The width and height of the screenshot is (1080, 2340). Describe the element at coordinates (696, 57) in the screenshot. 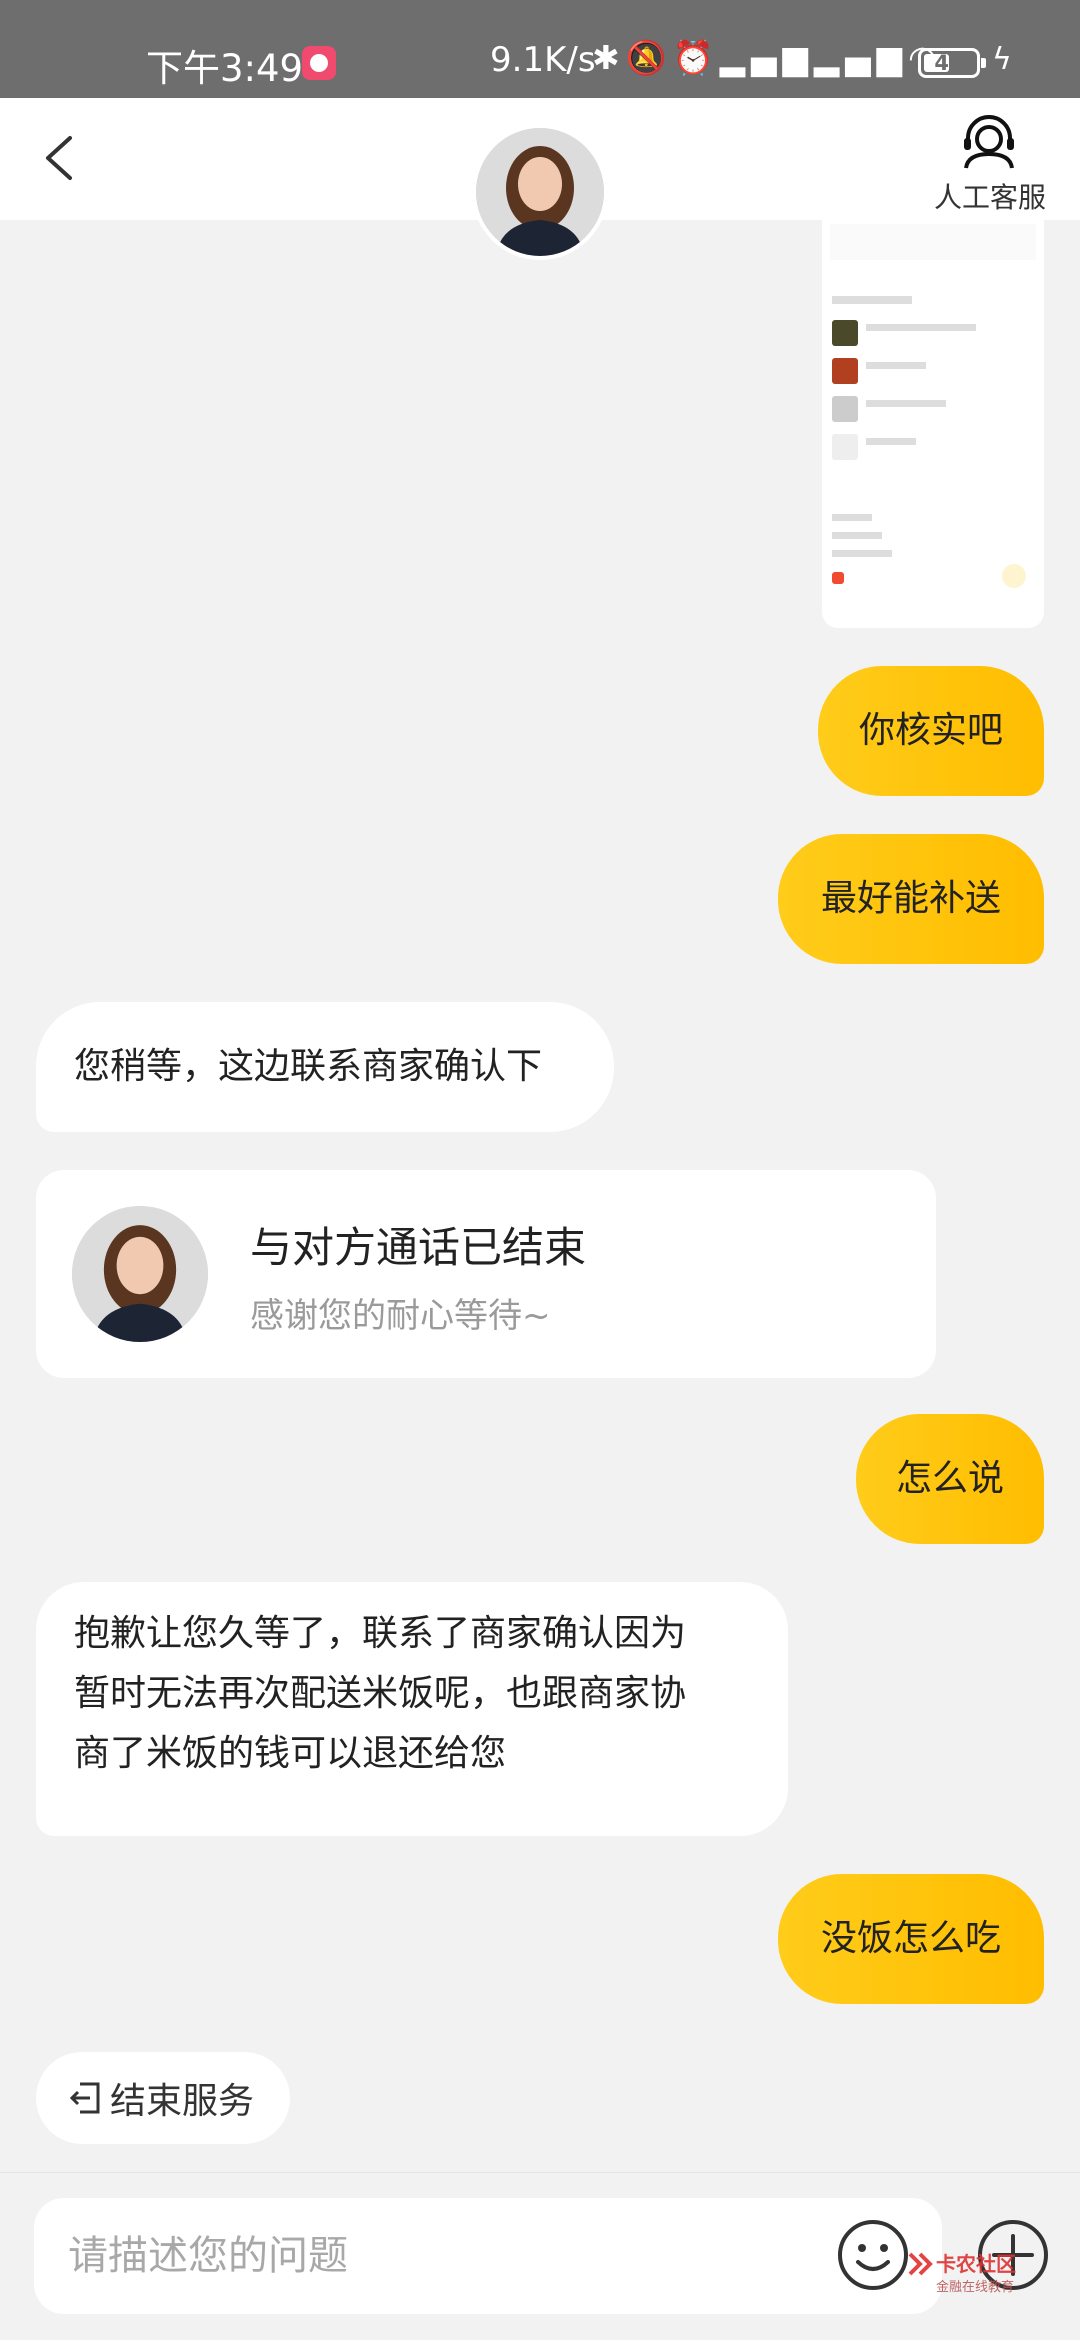

I see `alarm-icon: ⏰` at that location.